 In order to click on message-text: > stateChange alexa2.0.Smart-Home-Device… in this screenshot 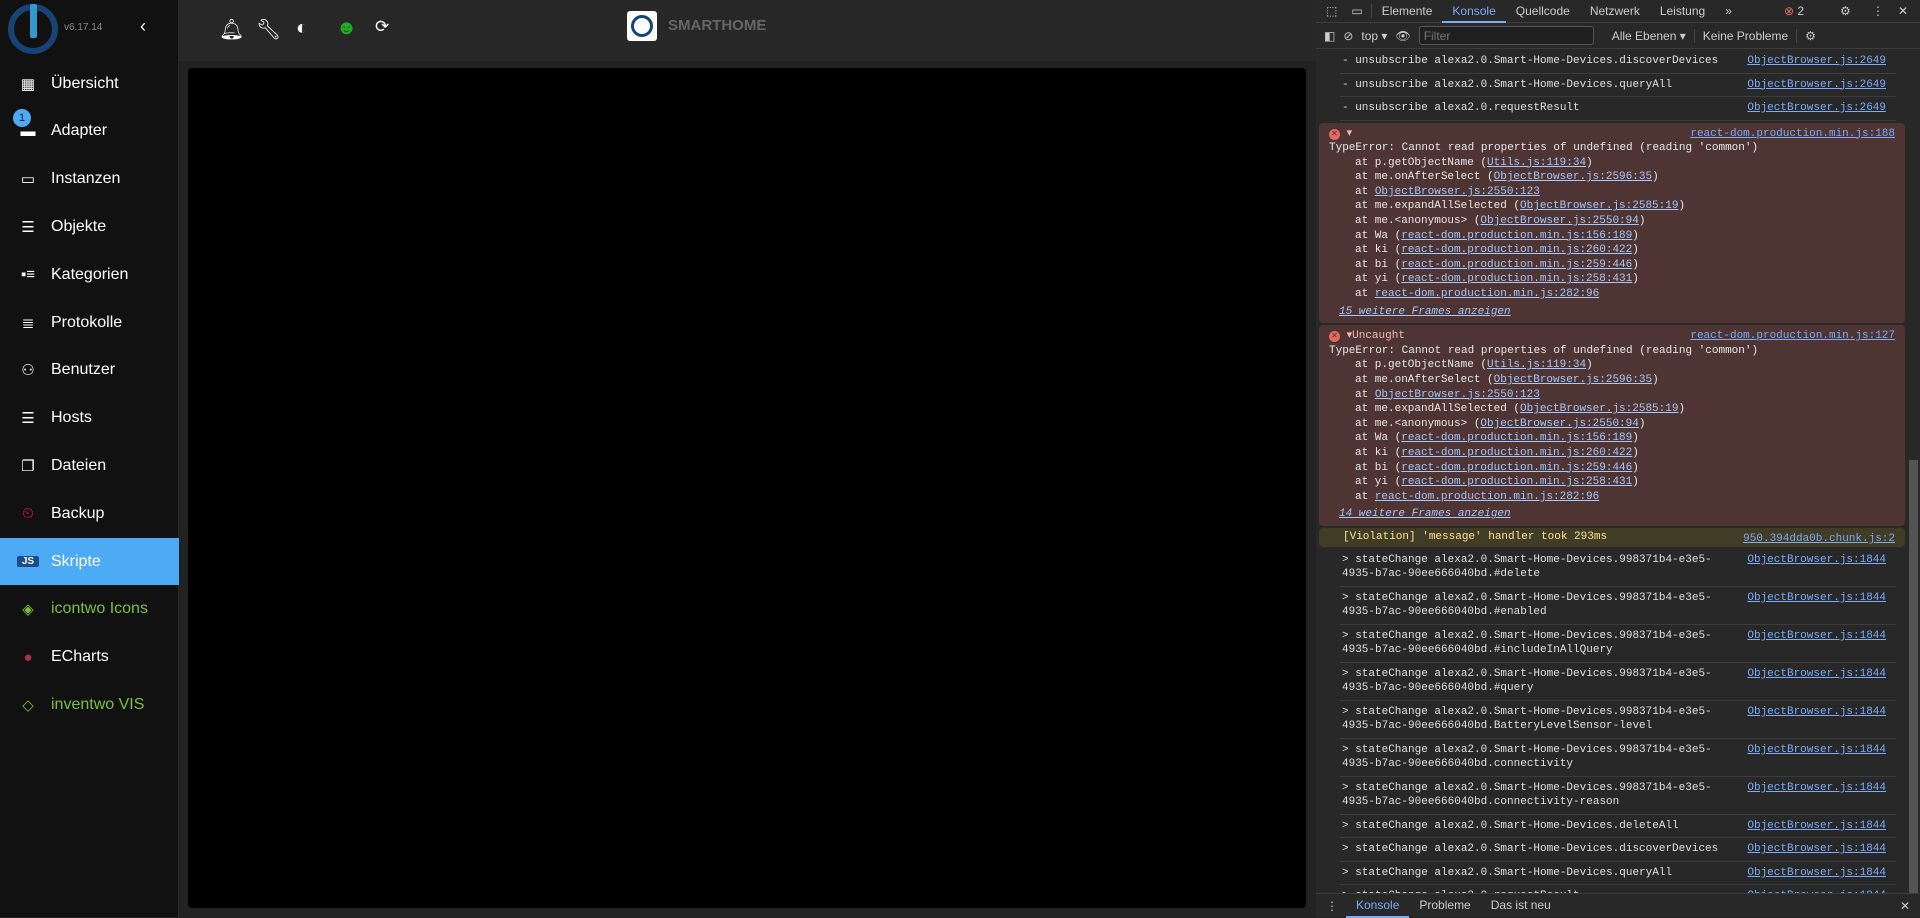, I will do `click(1527, 749)`.